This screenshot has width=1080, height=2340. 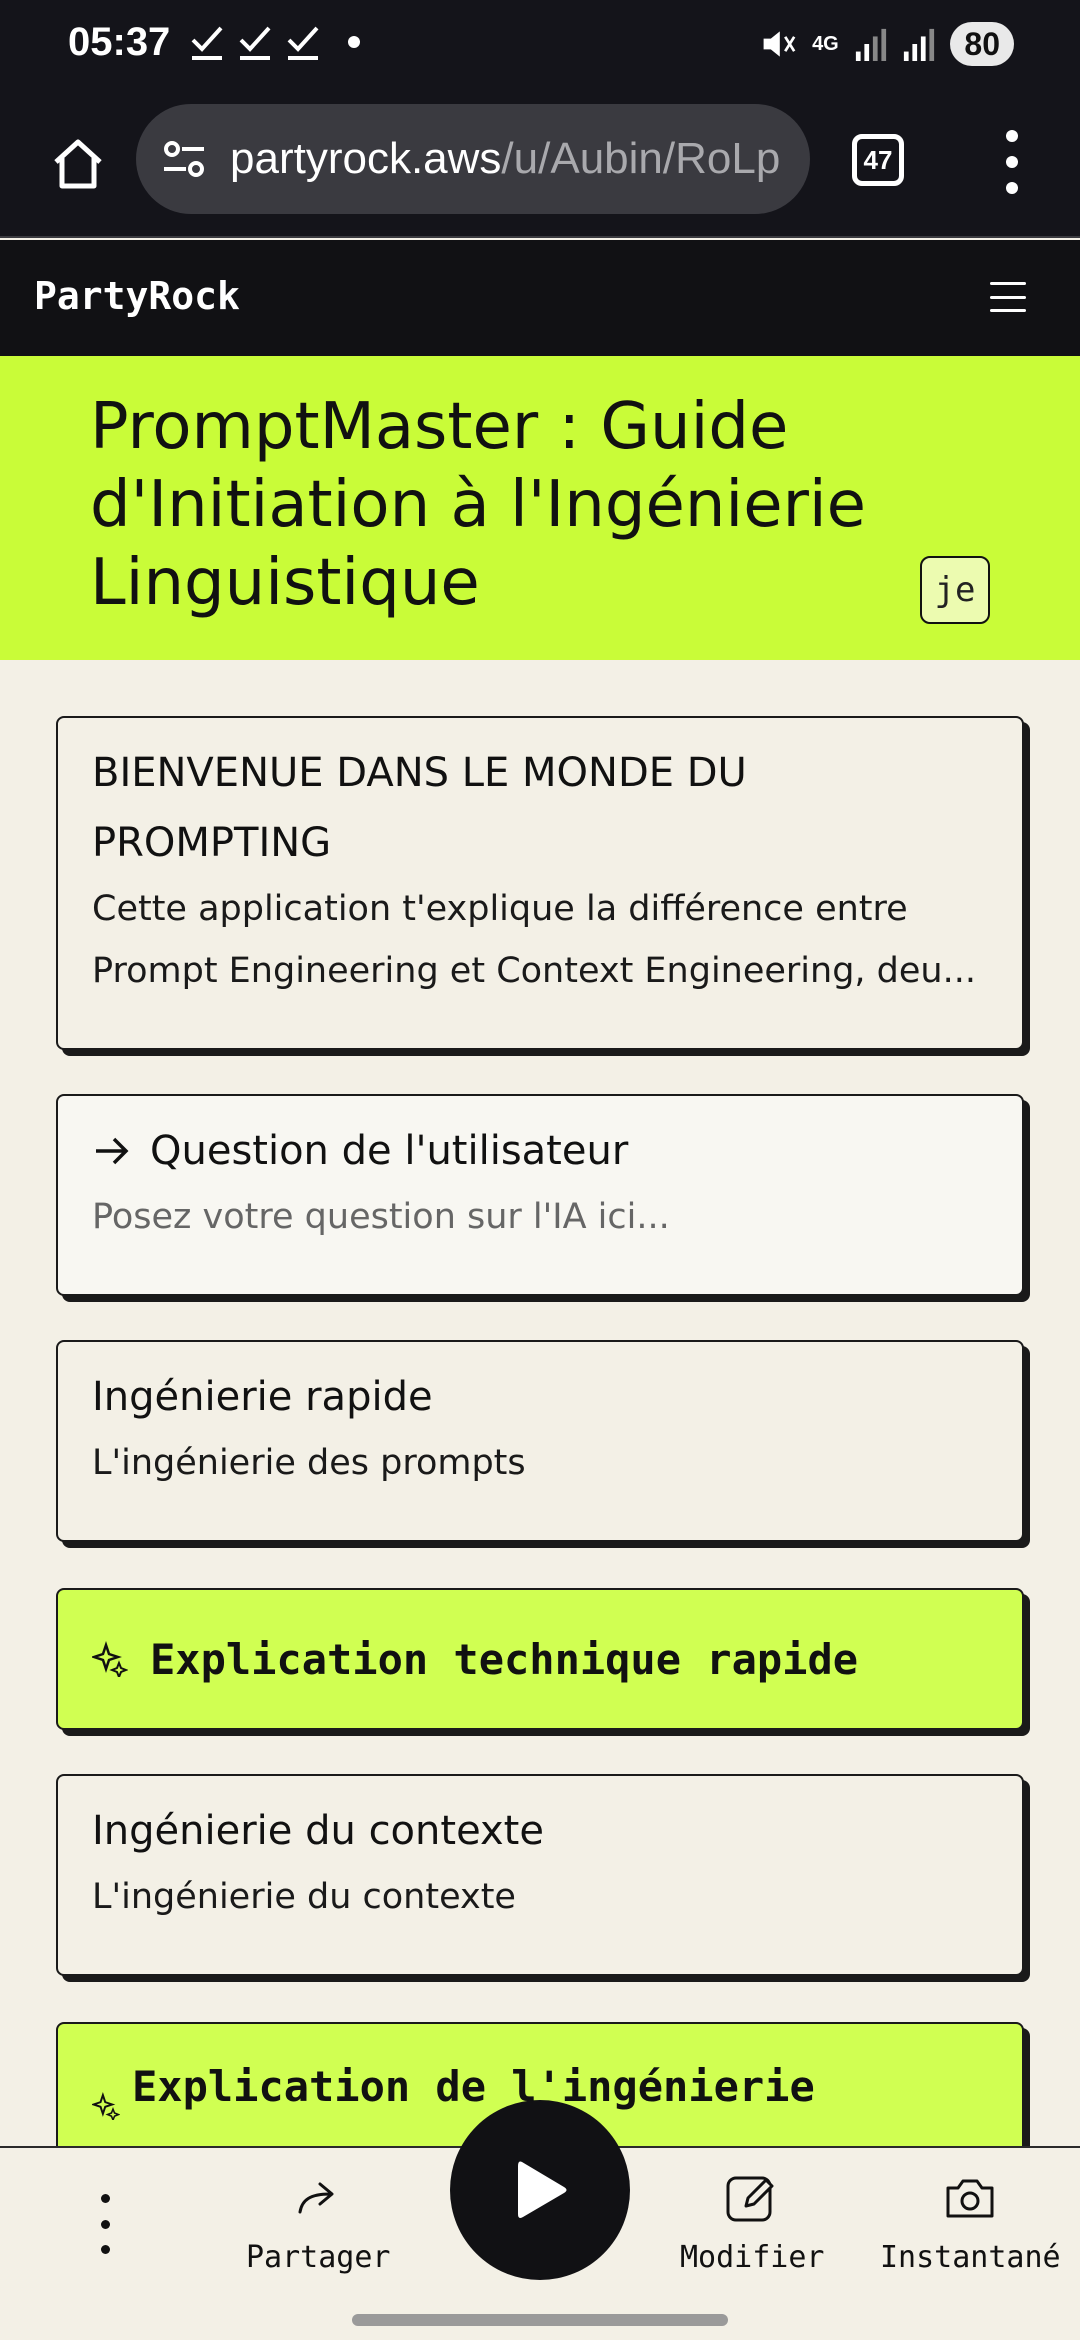 I want to click on quick-technical-explanation-card: Explication technique rapide, so click(x=540, y=1659).